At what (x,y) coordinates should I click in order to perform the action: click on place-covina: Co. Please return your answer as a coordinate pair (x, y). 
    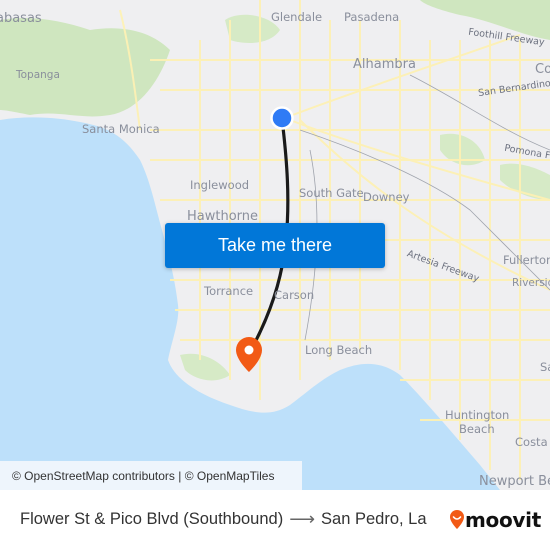
    Looking at the image, I should click on (542, 69).